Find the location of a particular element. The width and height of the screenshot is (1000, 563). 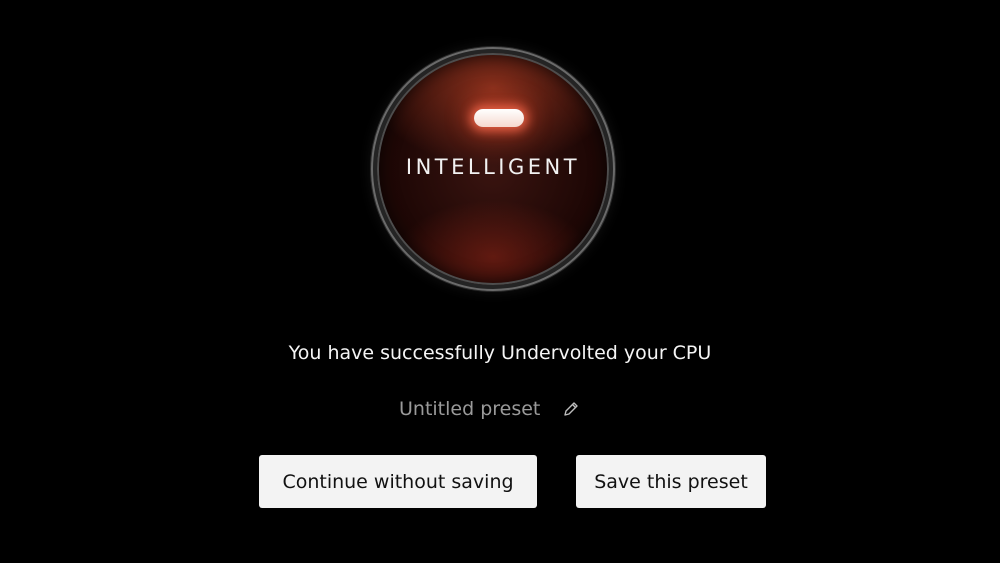

dial-indicator-light is located at coordinates (499, 118).